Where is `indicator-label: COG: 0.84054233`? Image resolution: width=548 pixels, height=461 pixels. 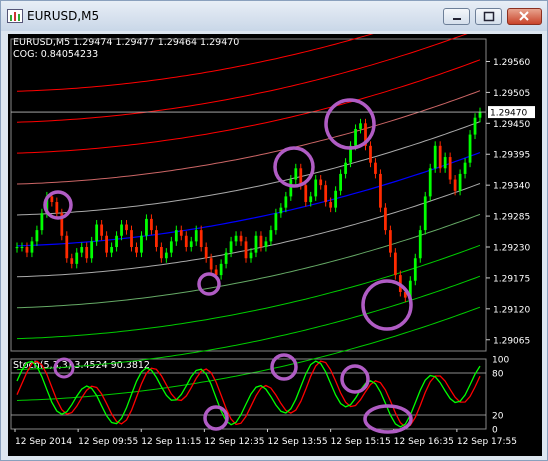 indicator-label: COG: 0.84054233 is located at coordinates (55, 54).